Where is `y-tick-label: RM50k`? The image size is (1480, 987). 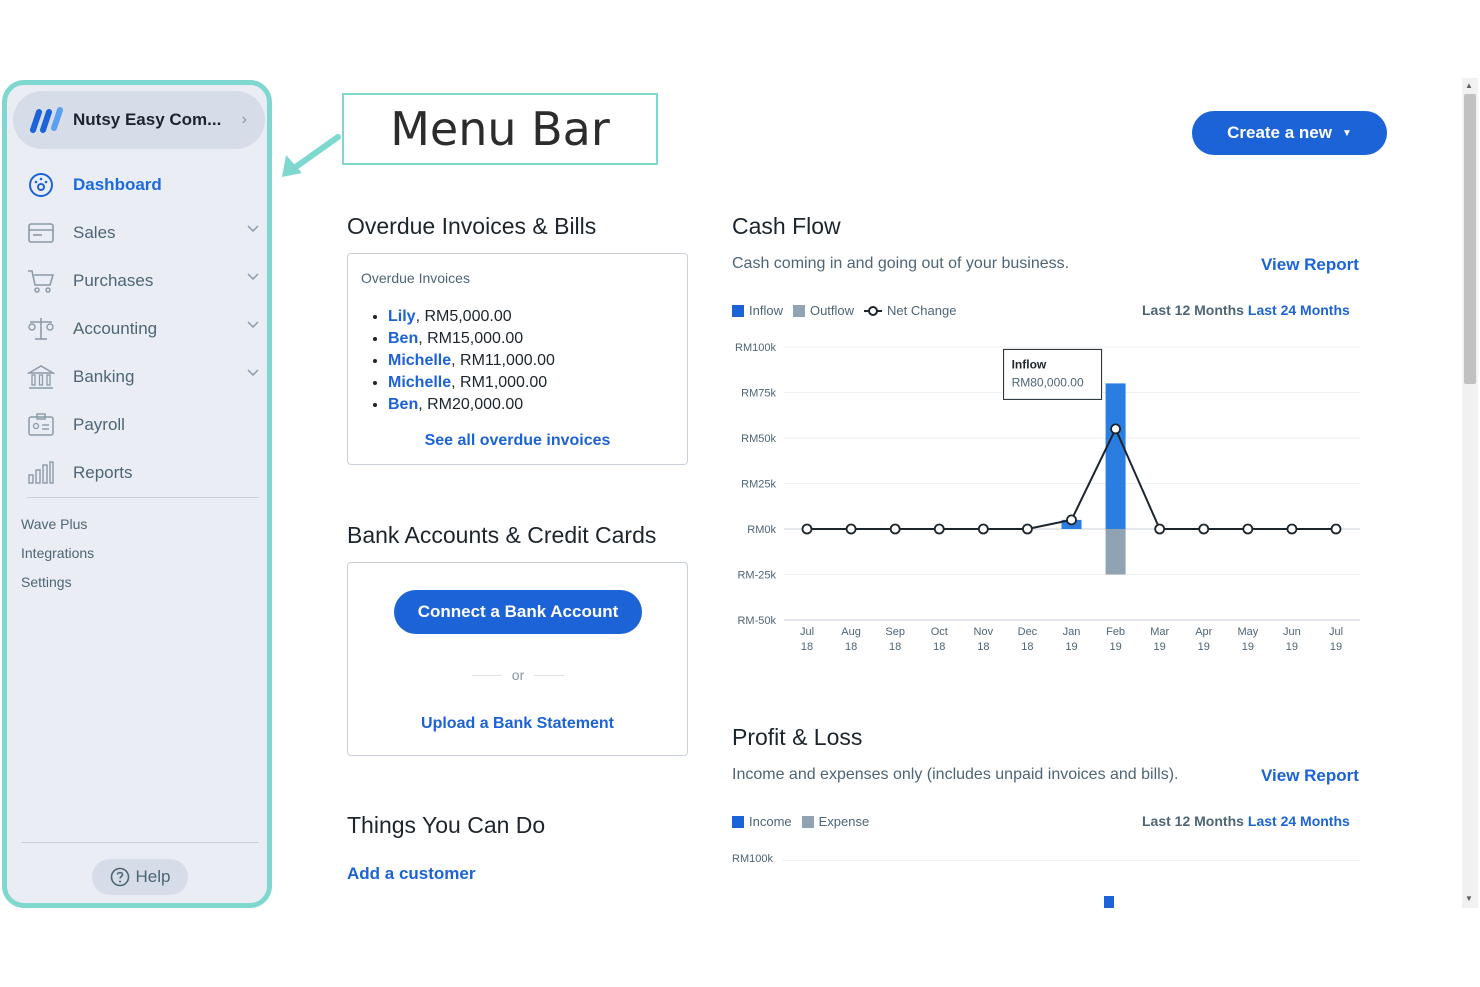
y-tick-label: RM50k is located at coordinates (758, 439).